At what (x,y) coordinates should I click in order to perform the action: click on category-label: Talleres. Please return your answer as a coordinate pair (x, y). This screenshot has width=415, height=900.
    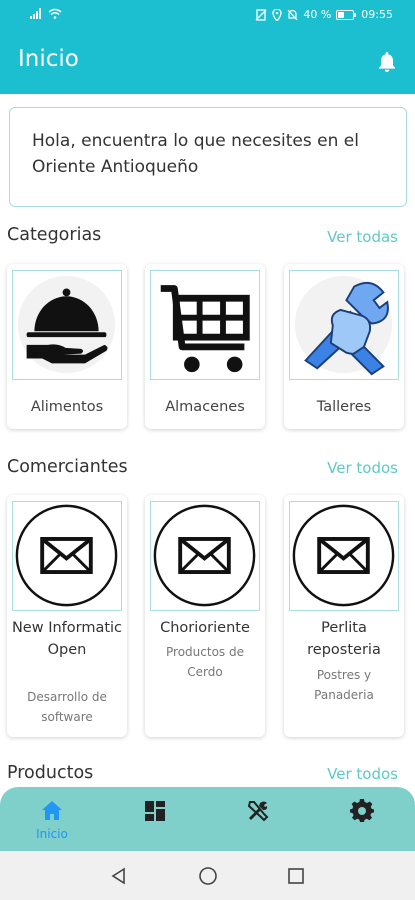
    Looking at the image, I should click on (344, 407).